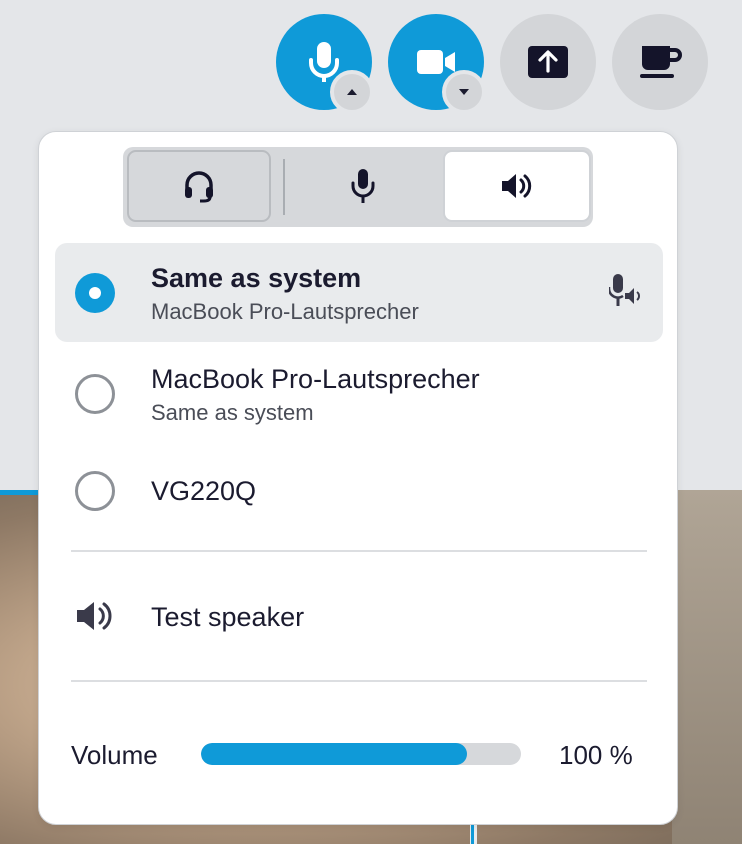 This screenshot has height=844, width=742. I want to click on mic-options-button, so click(352, 92).